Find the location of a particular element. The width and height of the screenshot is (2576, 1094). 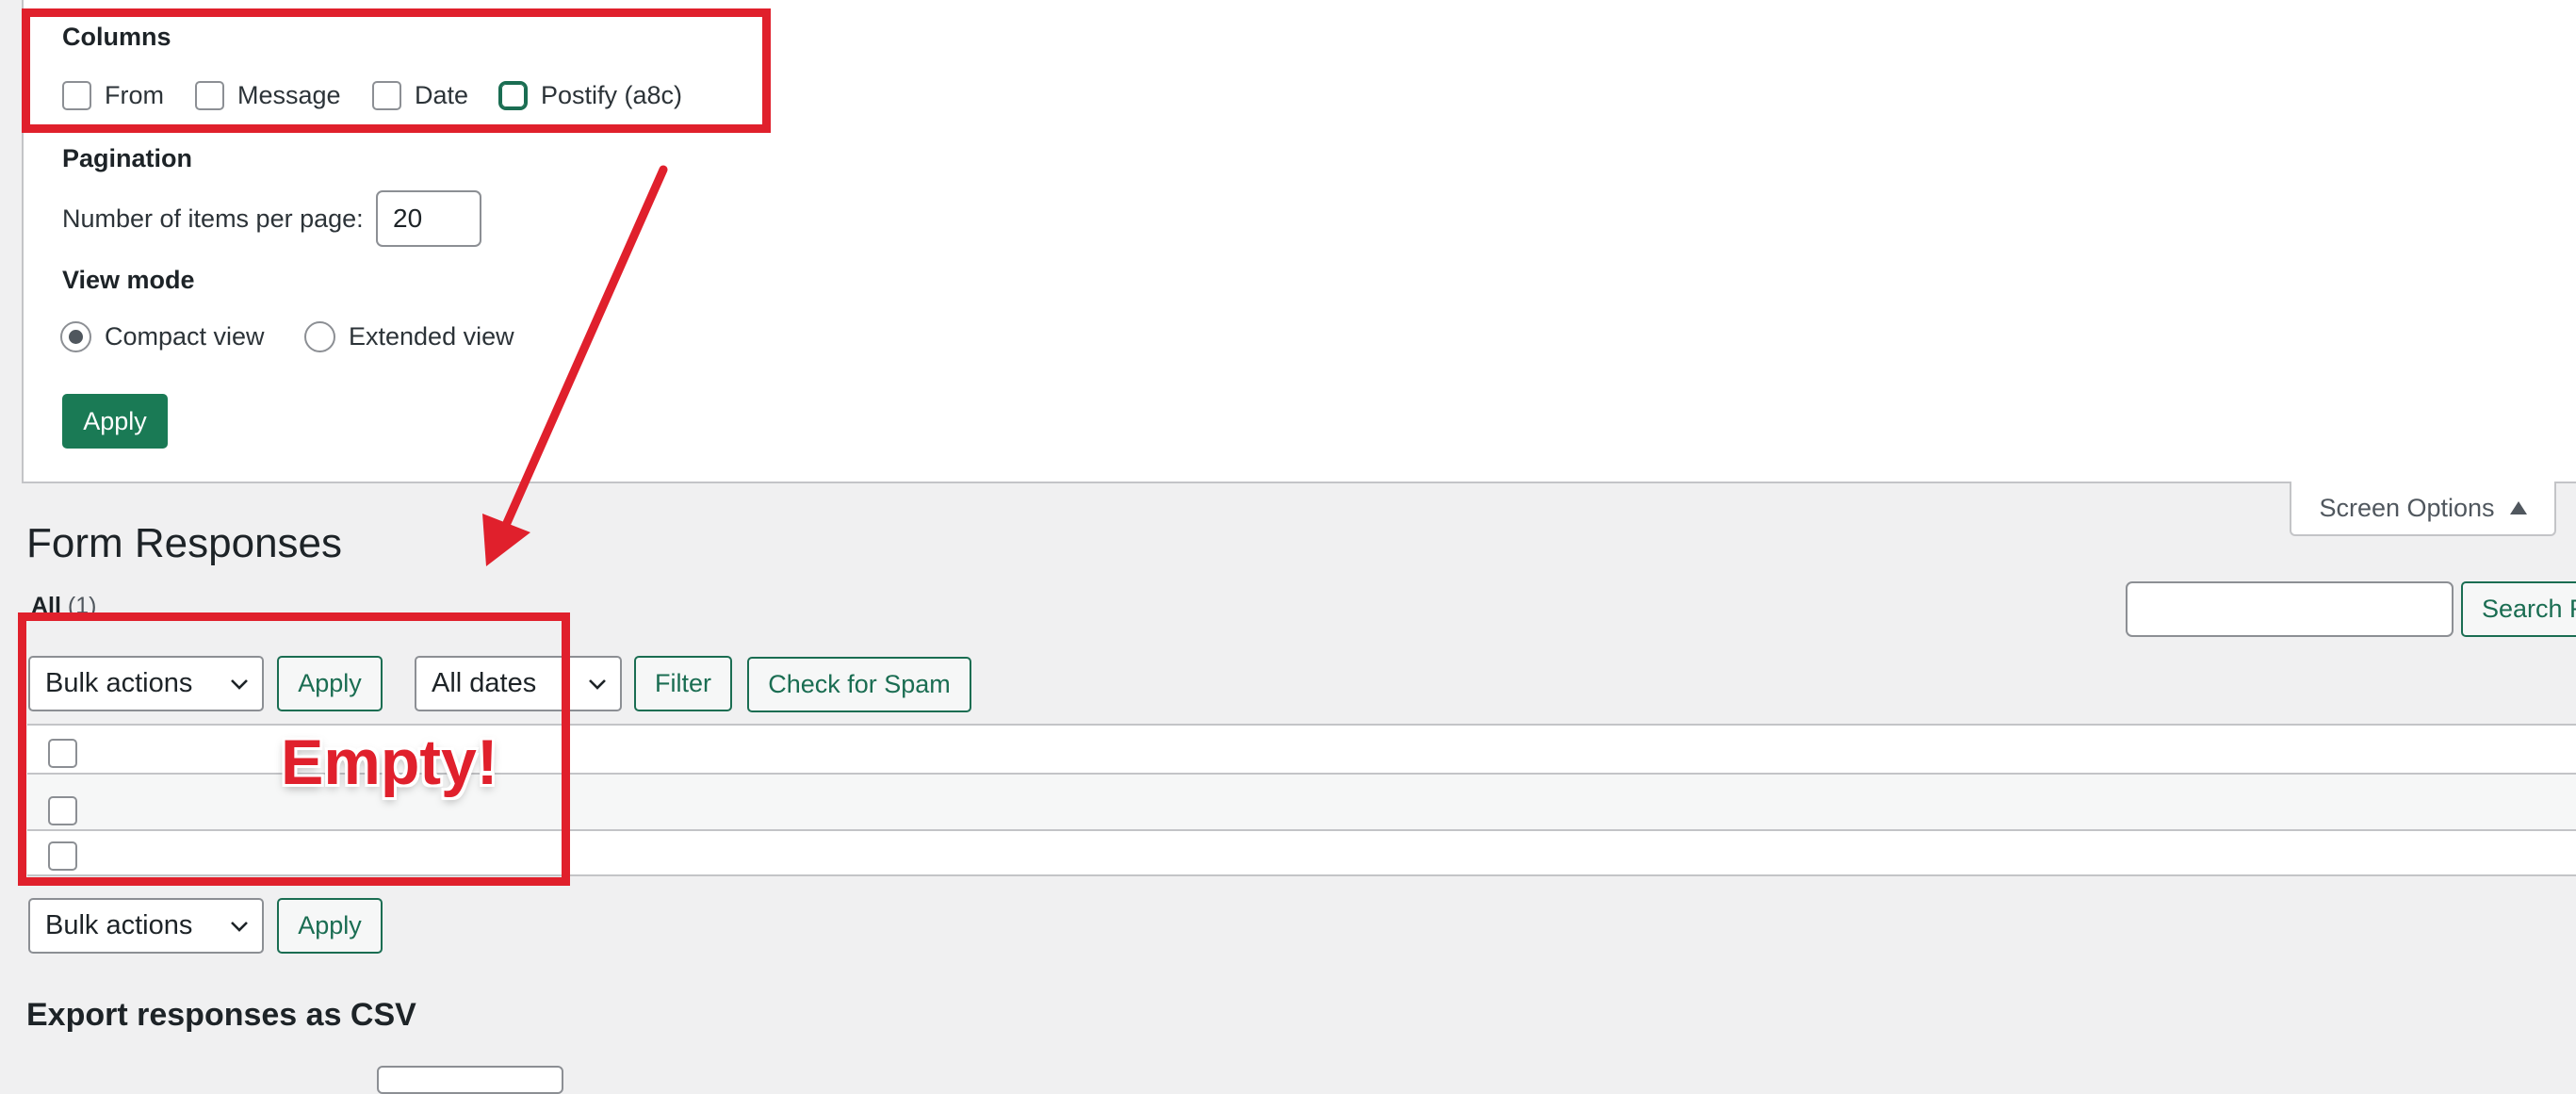

annotation-arrow-icon is located at coordinates (575, 366).